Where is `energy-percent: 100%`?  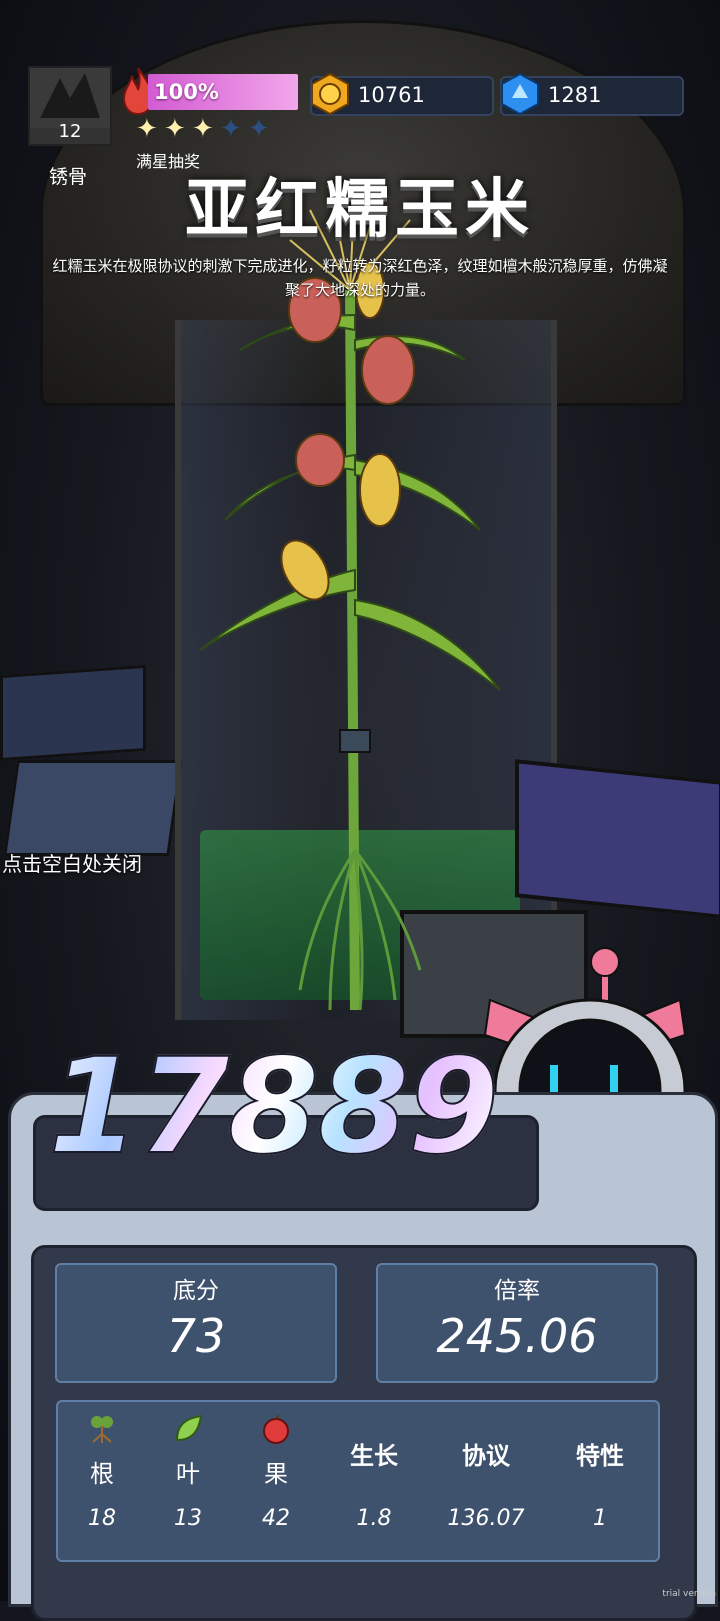
energy-percent: 100% is located at coordinates (186, 92).